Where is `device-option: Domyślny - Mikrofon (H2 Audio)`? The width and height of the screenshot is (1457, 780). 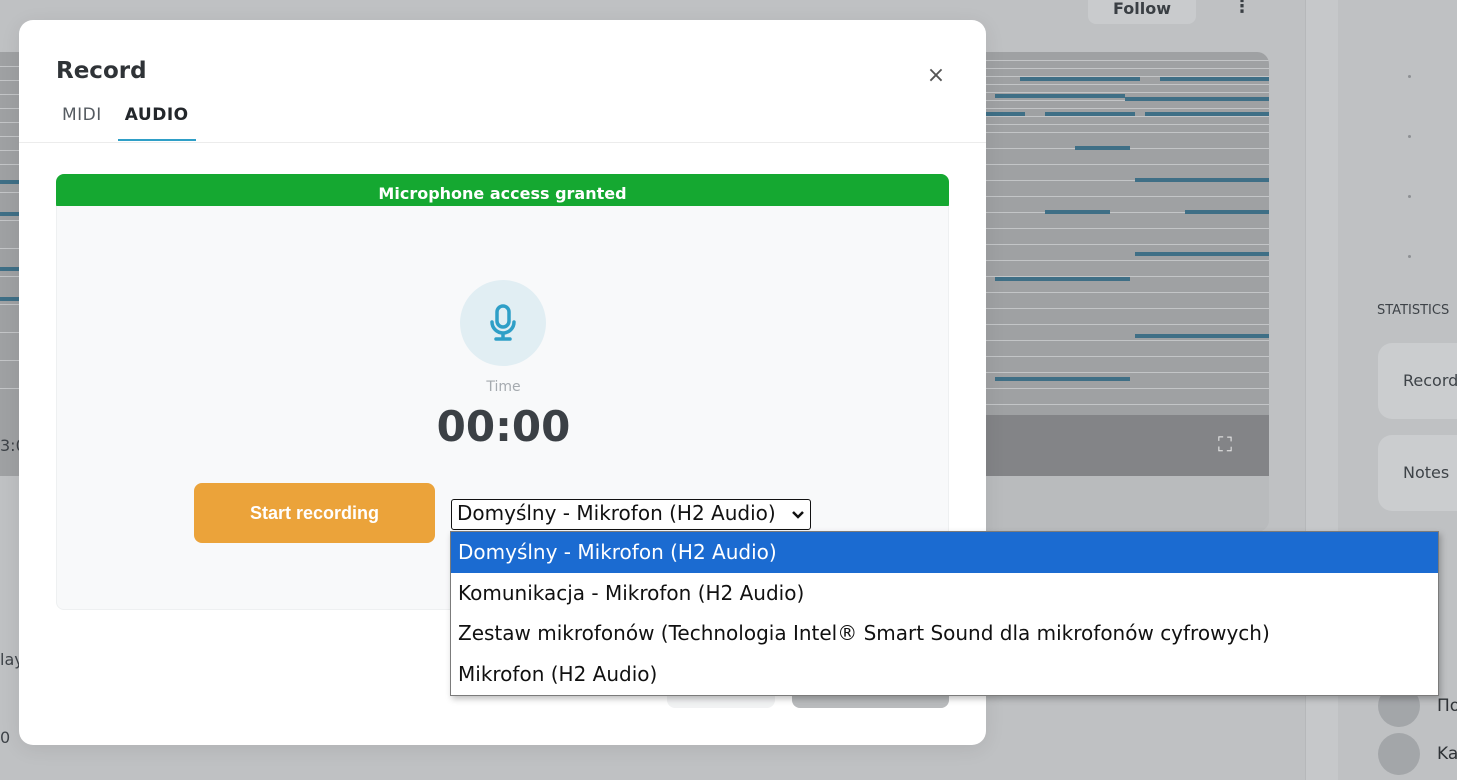 device-option: Domyślny - Mikrofon (H2 Audio) is located at coordinates (944, 552).